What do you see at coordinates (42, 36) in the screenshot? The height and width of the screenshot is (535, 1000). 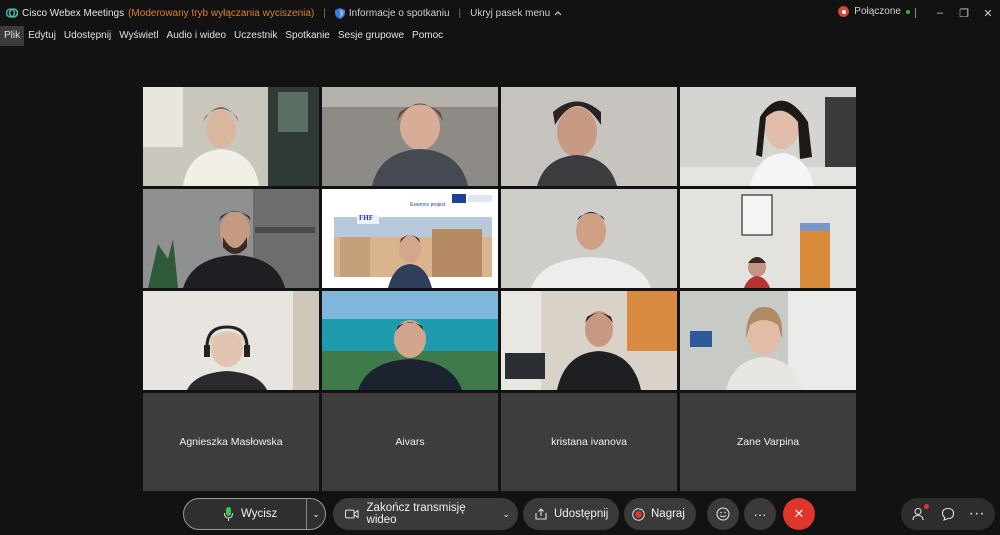 I see `menu-edit: Edytuj` at bounding box center [42, 36].